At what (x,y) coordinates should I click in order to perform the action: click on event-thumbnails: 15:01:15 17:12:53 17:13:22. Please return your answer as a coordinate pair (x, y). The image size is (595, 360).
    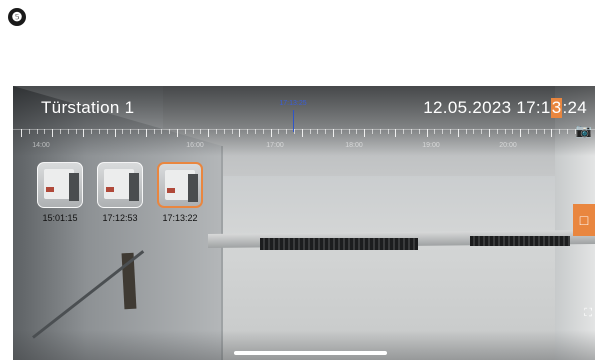
    Looking at the image, I should click on (120, 192).